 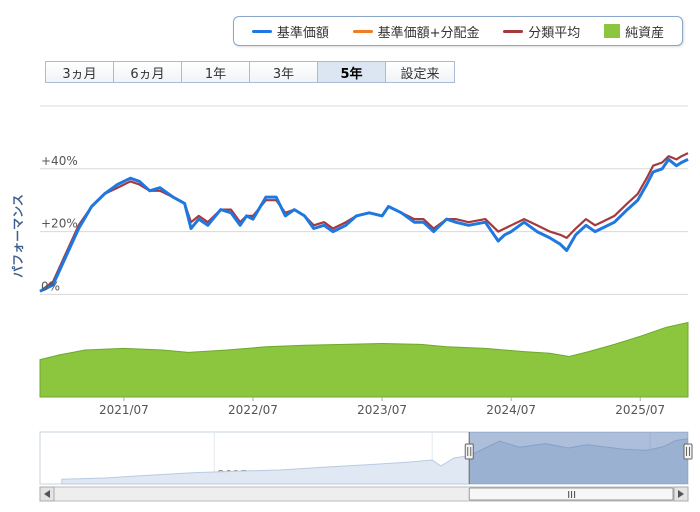 What do you see at coordinates (253, 410) in the screenshot?
I see `x-tick-label: 2022/07` at bounding box center [253, 410].